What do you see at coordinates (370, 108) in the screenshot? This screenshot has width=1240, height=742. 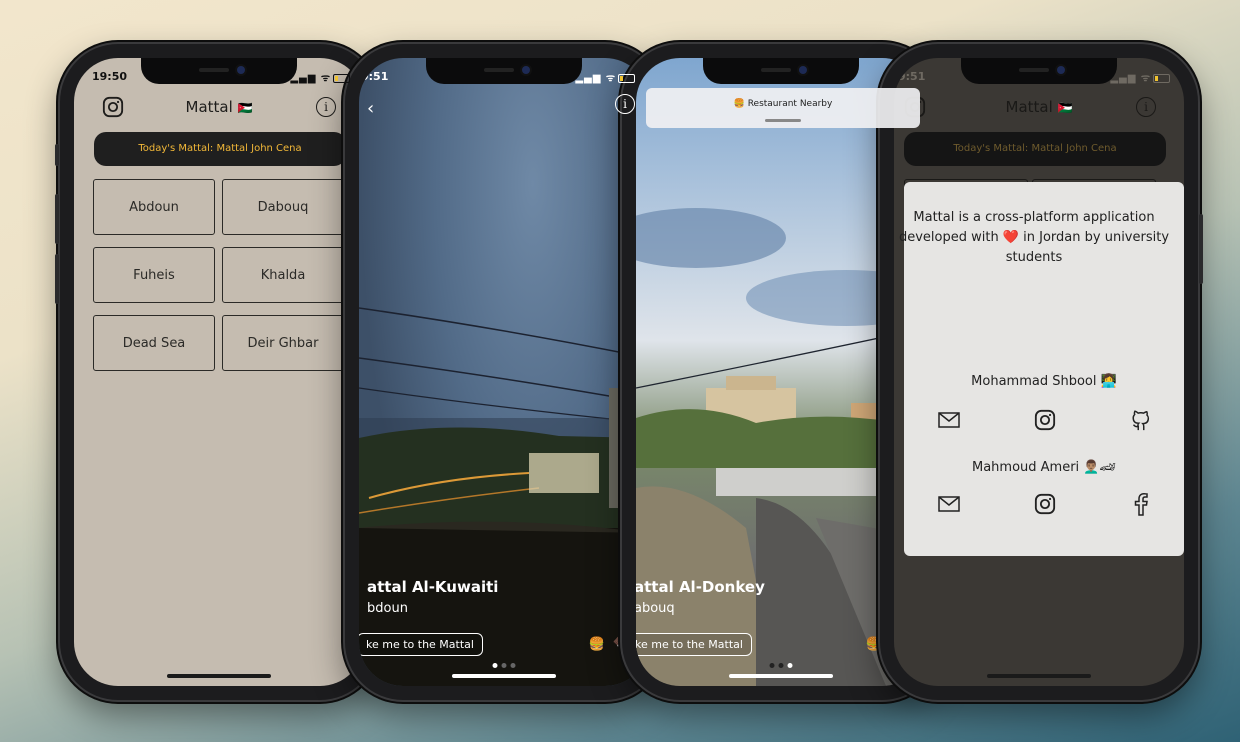 I see `back-chevron-icon: ‹` at bounding box center [370, 108].